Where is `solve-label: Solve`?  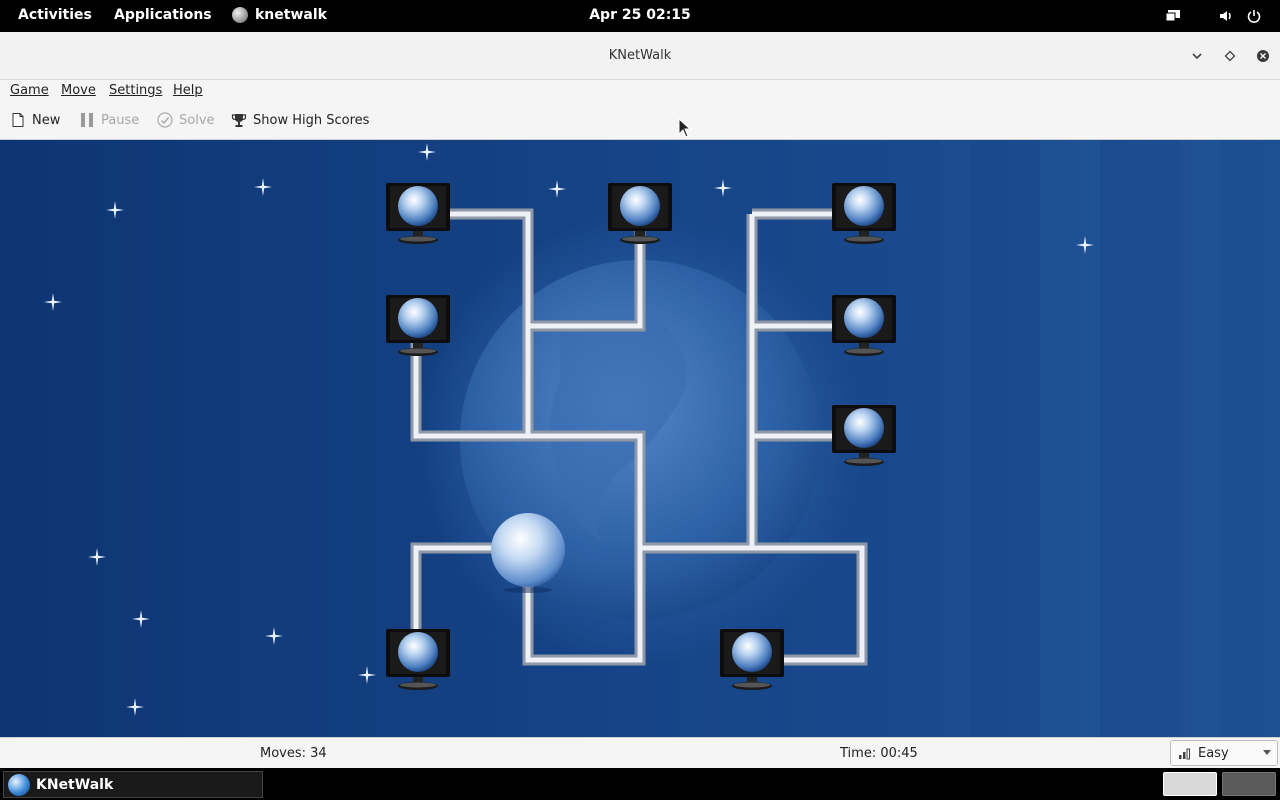 solve-label: Solve is located at coordinates (197, 120).